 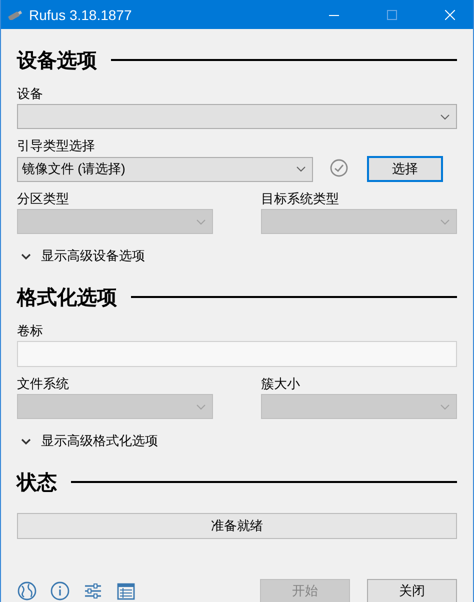 What do you see at coordinates (27, 591) in the screenshot?
I see `globe-icon` at bounding box center [27, 591].